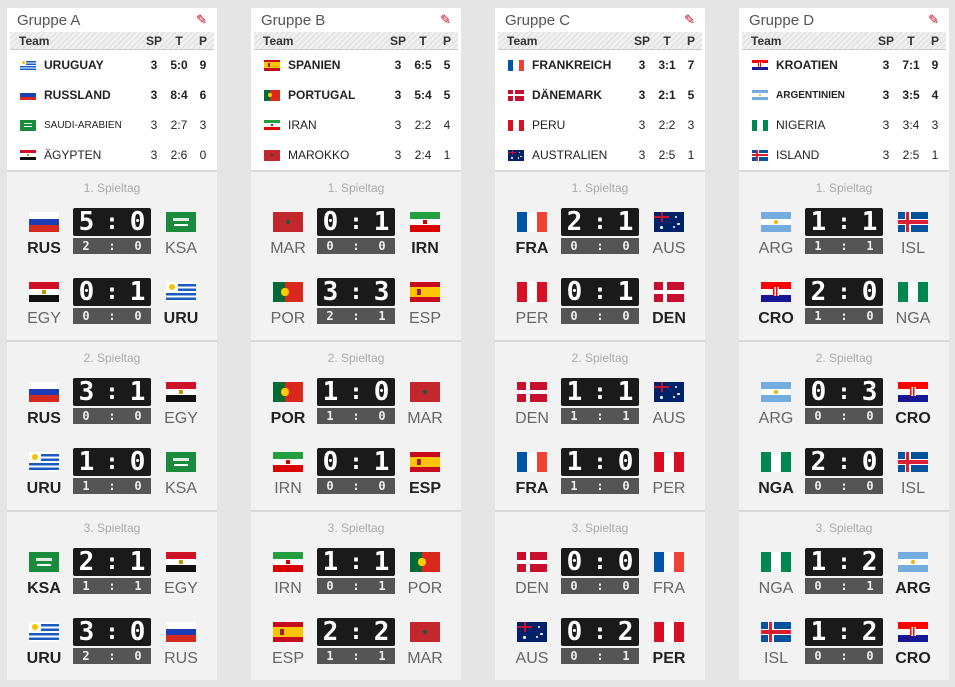 This screenshot has height=687, width=955. What do you see at coordinates (112, 95) in the screenshot?
I see `standings-row: RUSSLAND 3 8:4 6` at bounding box center [112, 95].